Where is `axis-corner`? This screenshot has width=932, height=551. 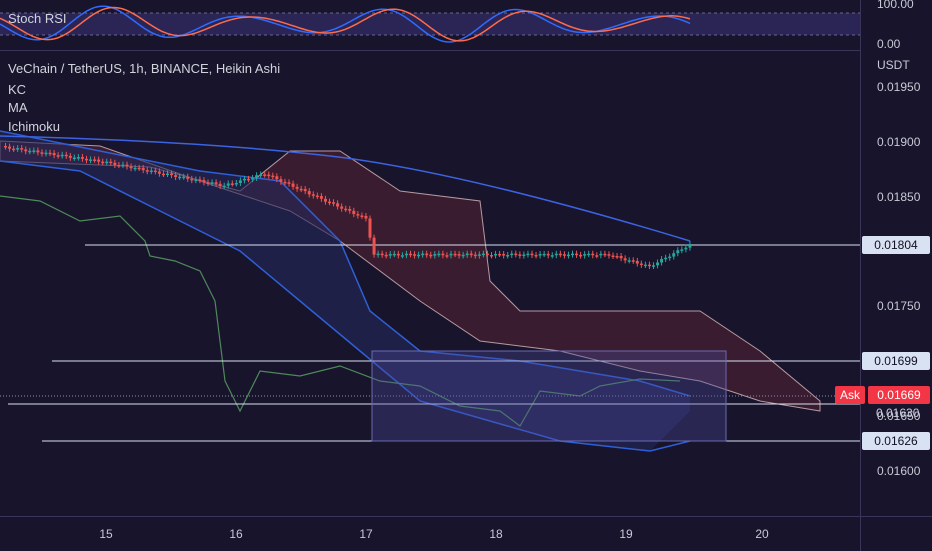 axis-corner is located at coordinates (896, 533).